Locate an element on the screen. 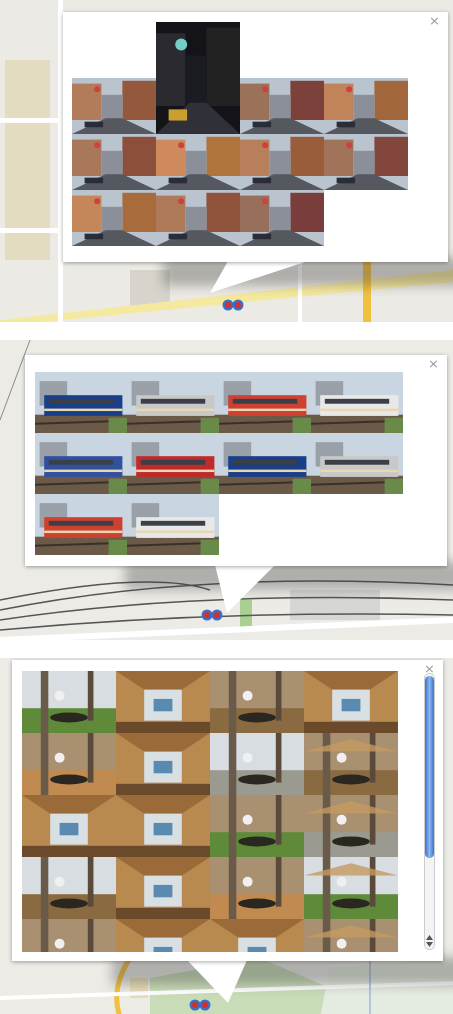 Image resolution: width=453 pixels, height=1014 pixels. scrollbar is located at coordinates (429, 811).